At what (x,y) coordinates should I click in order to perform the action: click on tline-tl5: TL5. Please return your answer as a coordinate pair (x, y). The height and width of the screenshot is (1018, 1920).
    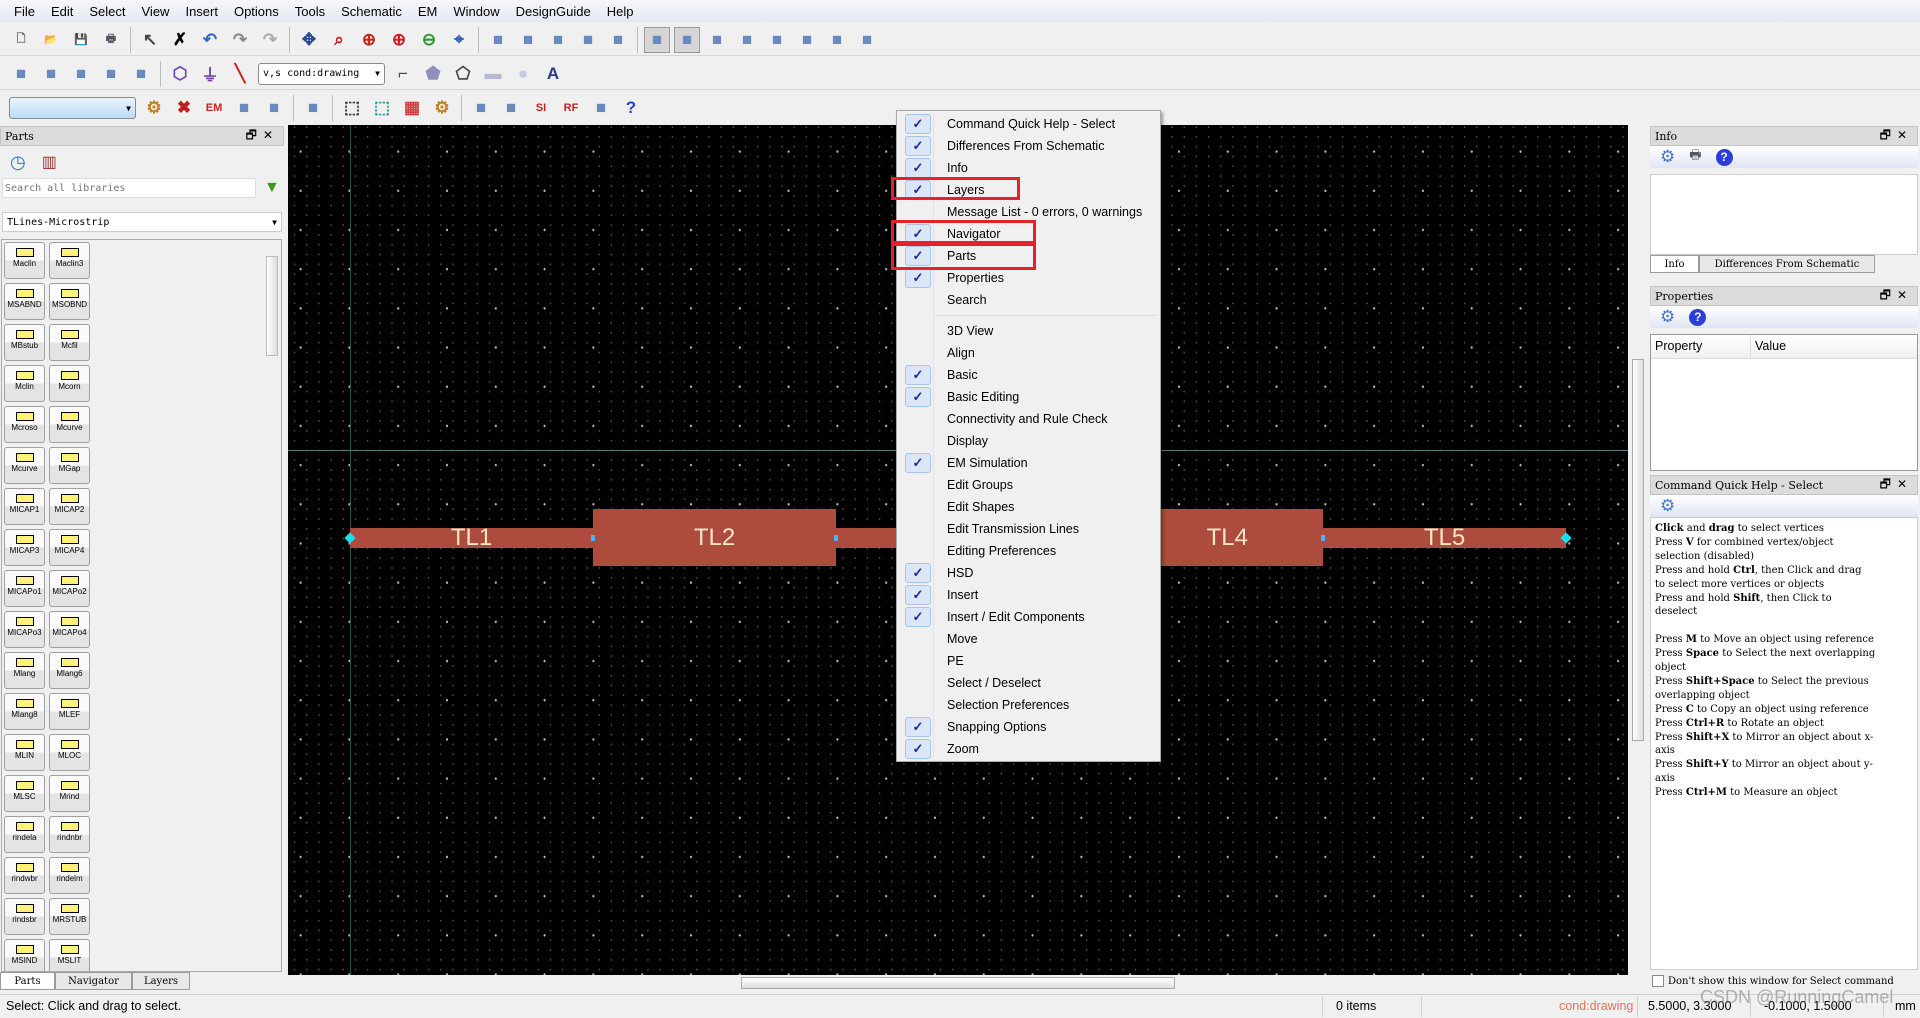
    Looking at the image, I should click on (1444, 537).